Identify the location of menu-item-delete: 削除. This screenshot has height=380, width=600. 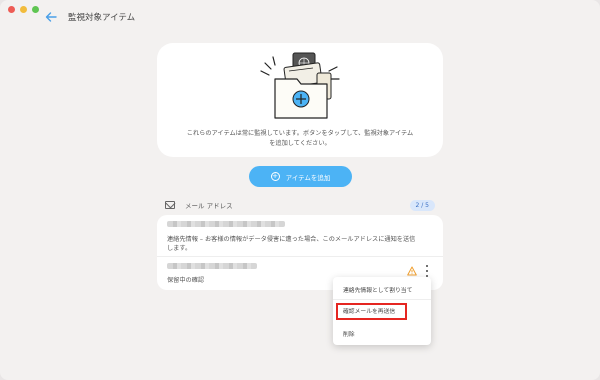
(349, 333).